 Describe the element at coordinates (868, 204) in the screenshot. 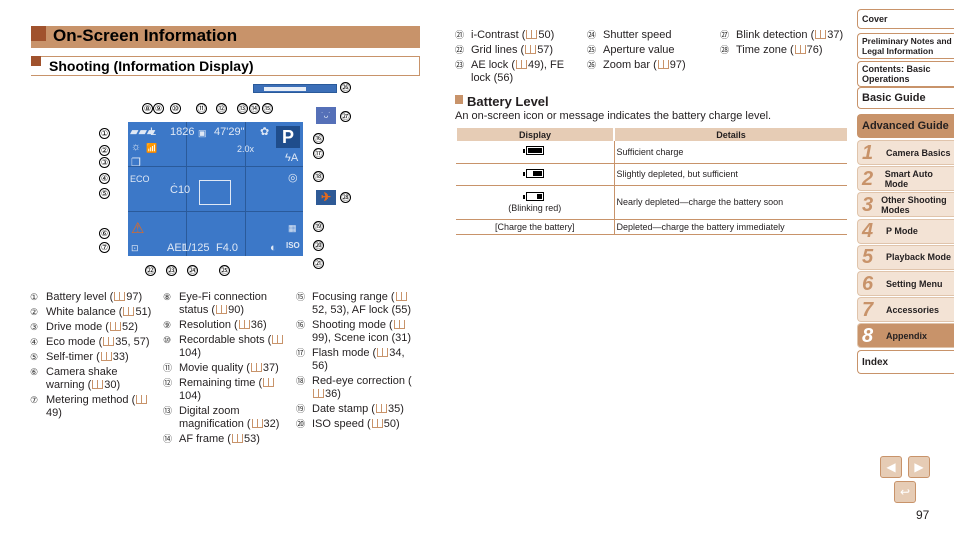

I see `chapter-number: 3` at that location.